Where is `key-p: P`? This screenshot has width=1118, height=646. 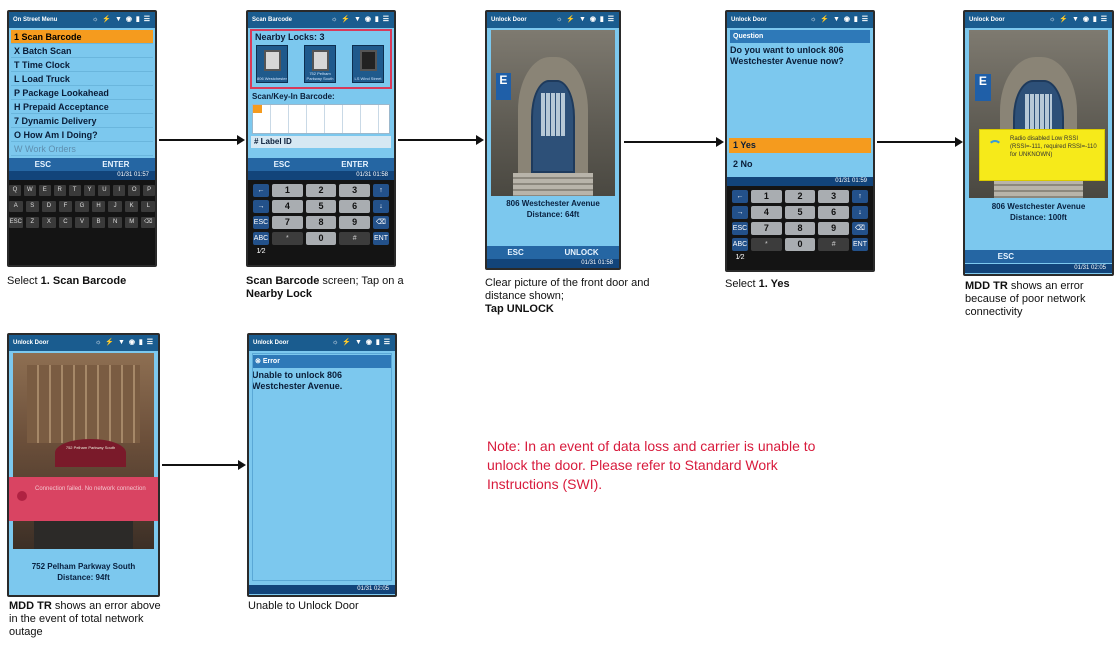 key-p: P is located at coordinates (149, 190).